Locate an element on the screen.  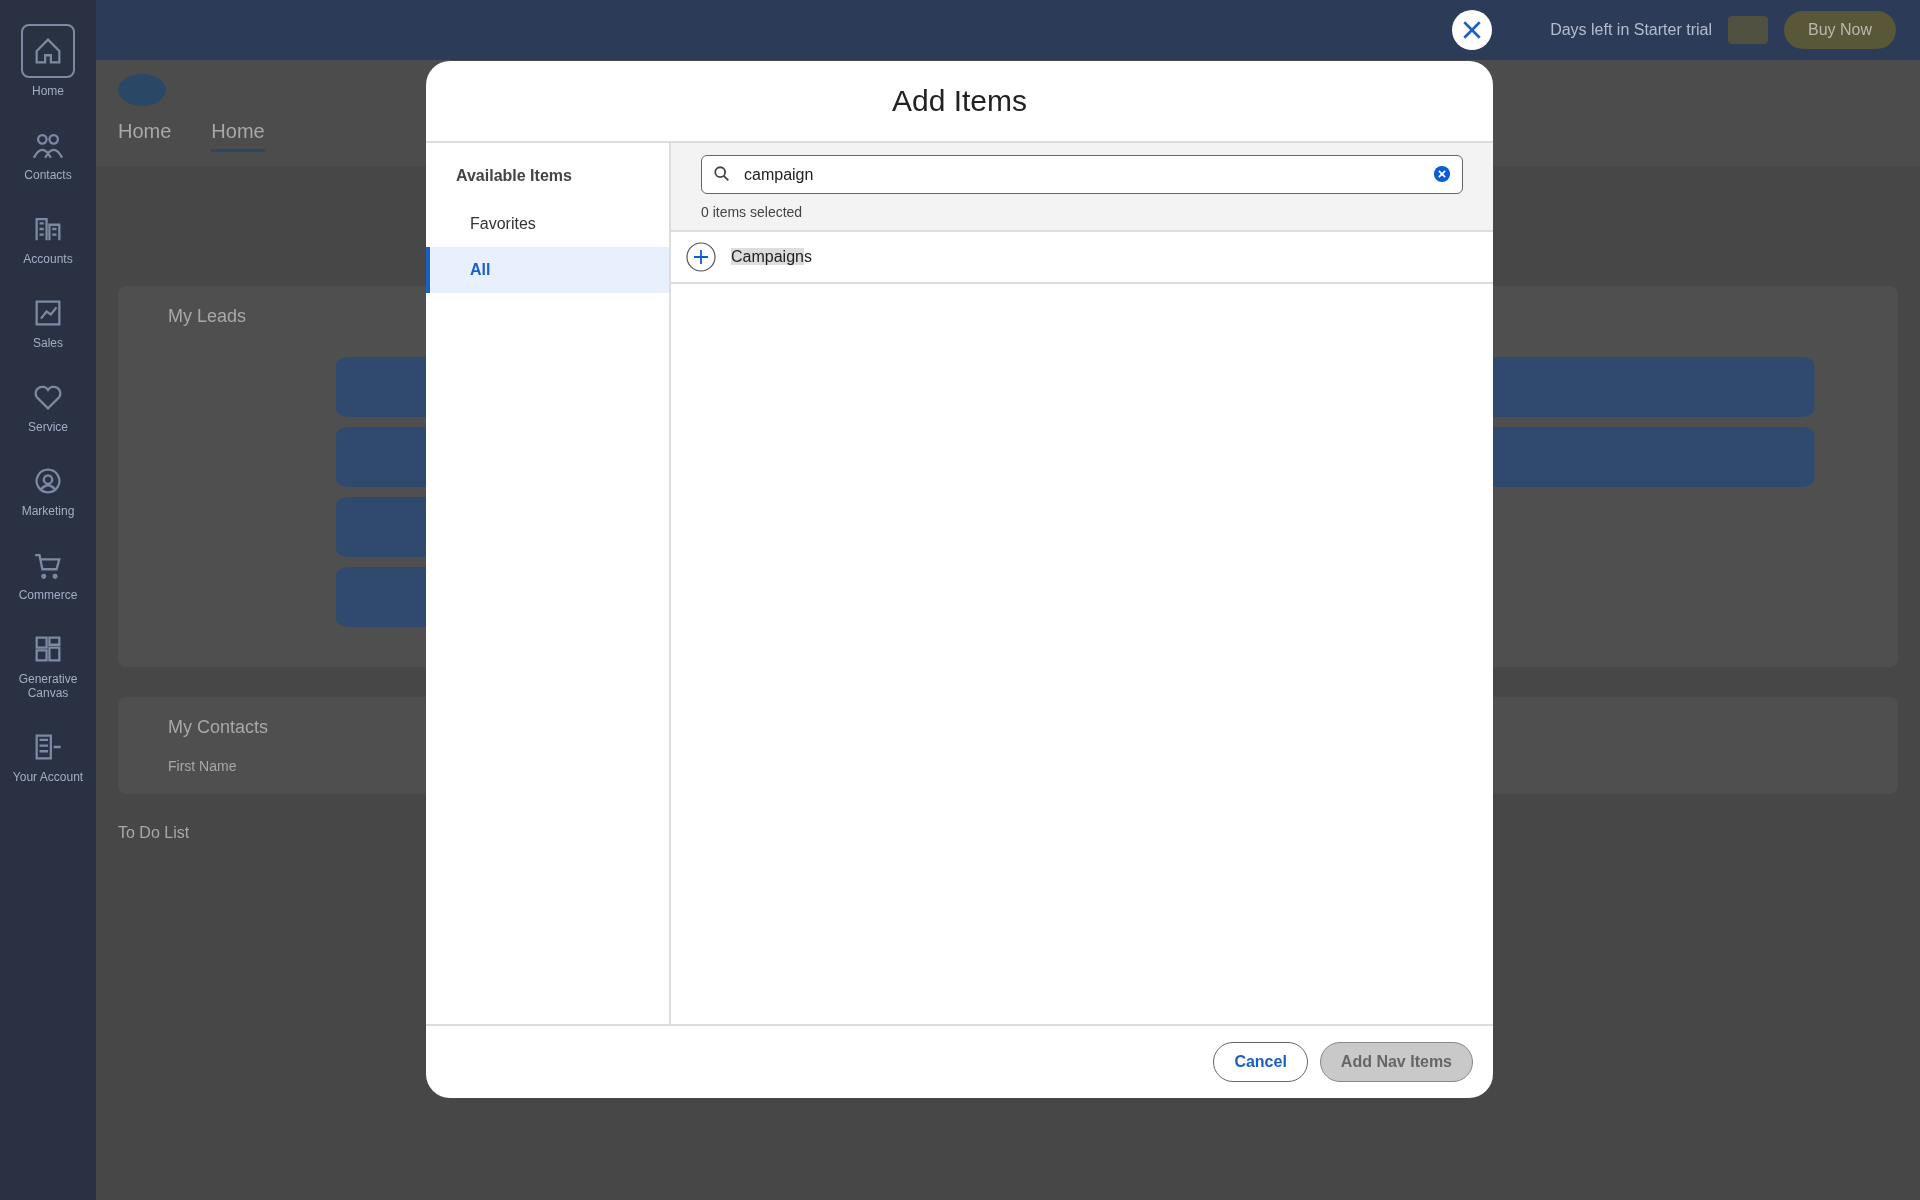
close-icon is located at coordinates (1472, 30).